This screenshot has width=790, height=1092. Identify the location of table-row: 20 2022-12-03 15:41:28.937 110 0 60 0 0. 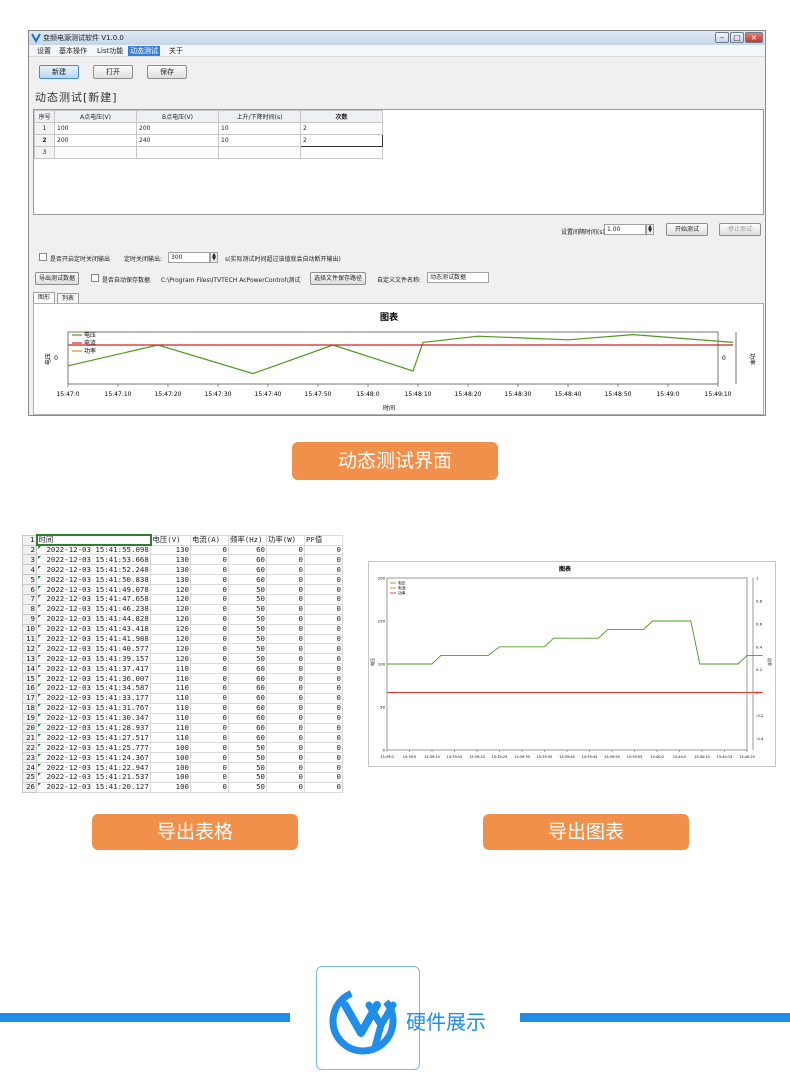
(182, 728).